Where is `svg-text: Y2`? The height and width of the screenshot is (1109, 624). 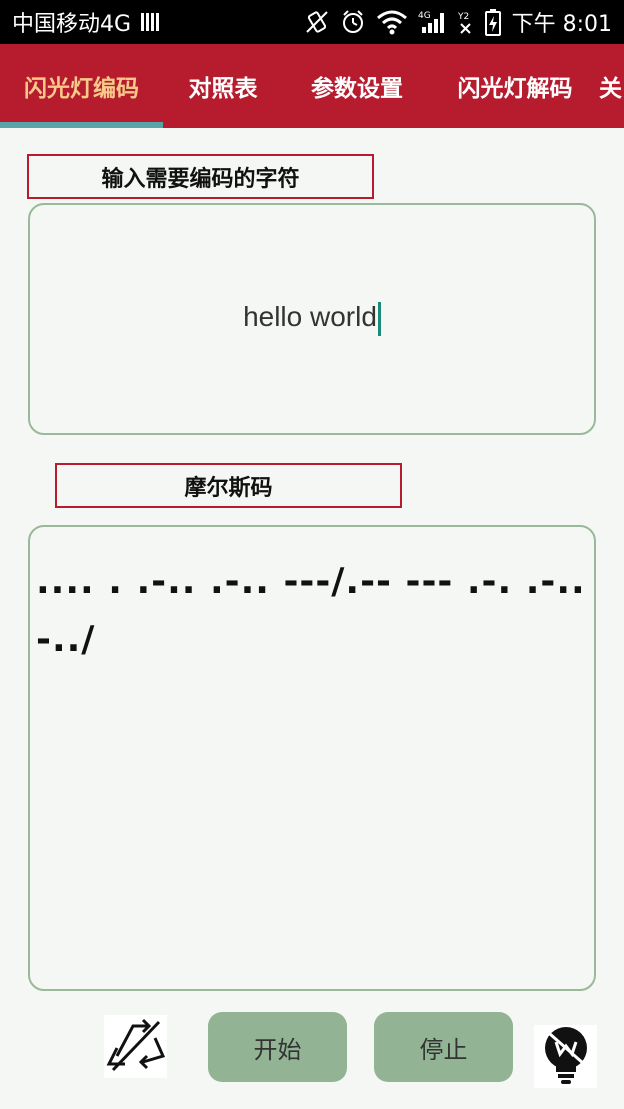 svg-text: Y2 is located at coordinates (463, 17).